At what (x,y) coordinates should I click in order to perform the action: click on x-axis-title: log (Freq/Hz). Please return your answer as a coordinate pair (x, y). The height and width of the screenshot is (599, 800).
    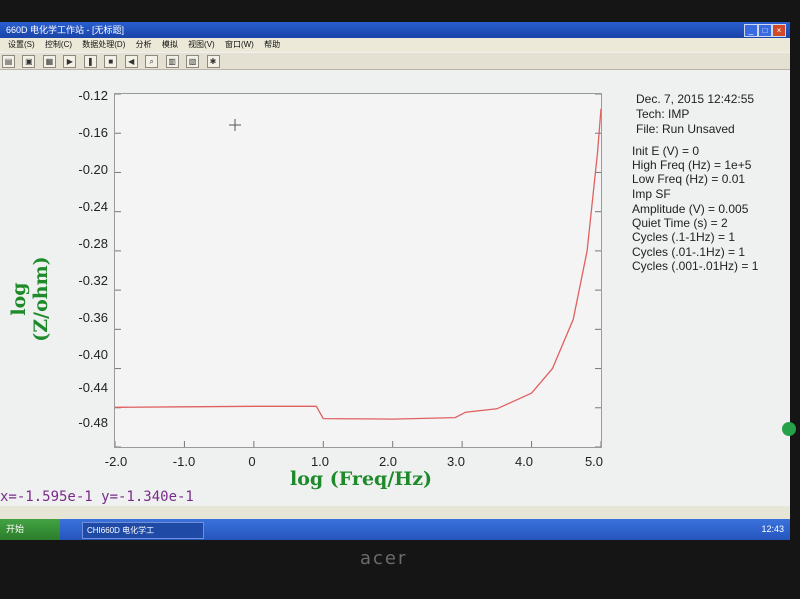
    Looking at the image, I should click on (361, 479).